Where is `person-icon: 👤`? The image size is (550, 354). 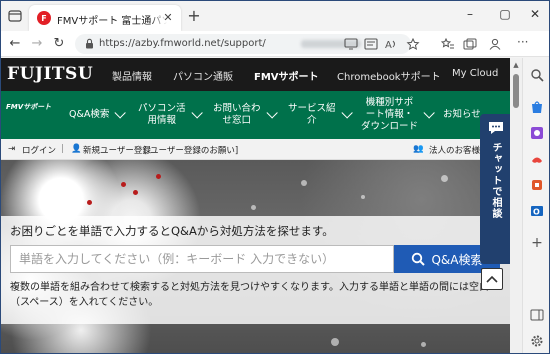 person-icon: 👤 is located at coordinates (76, 149).